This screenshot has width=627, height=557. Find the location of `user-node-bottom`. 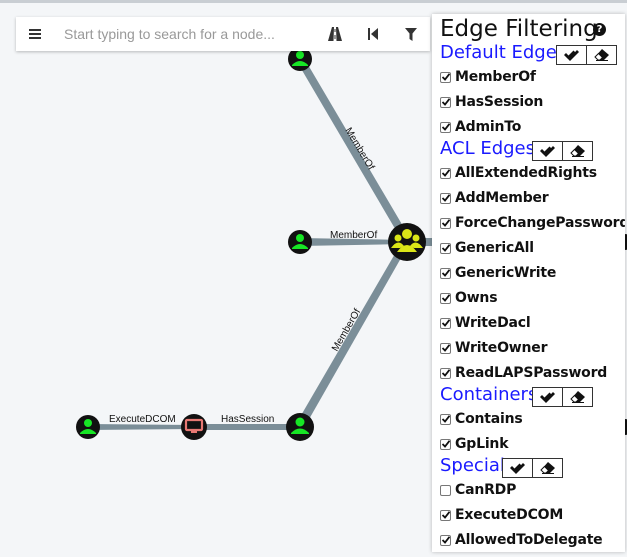

user-node-bottom is located at coordinates (300, 427).